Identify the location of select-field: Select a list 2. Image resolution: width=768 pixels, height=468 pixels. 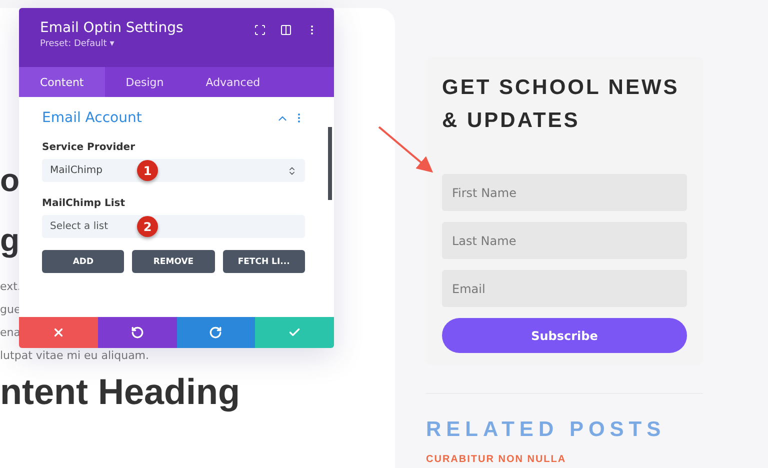
(173, 226).